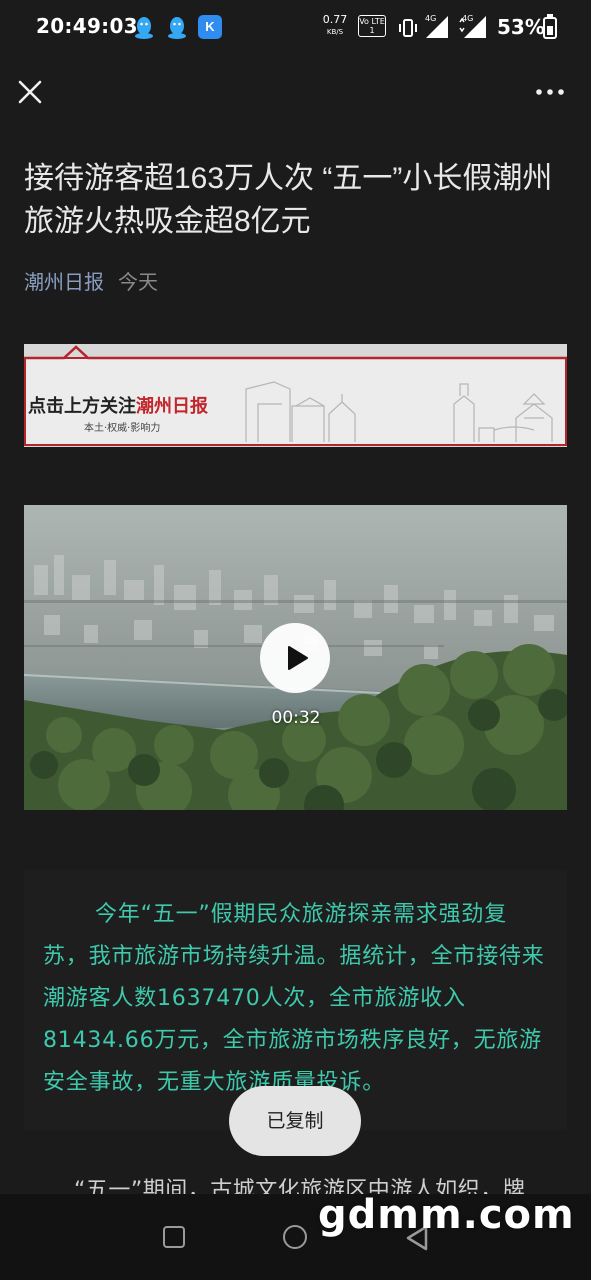  Describe the element at coordinates (521, 27) in the screenshot. I see `battery-percent: 53%` at that location.